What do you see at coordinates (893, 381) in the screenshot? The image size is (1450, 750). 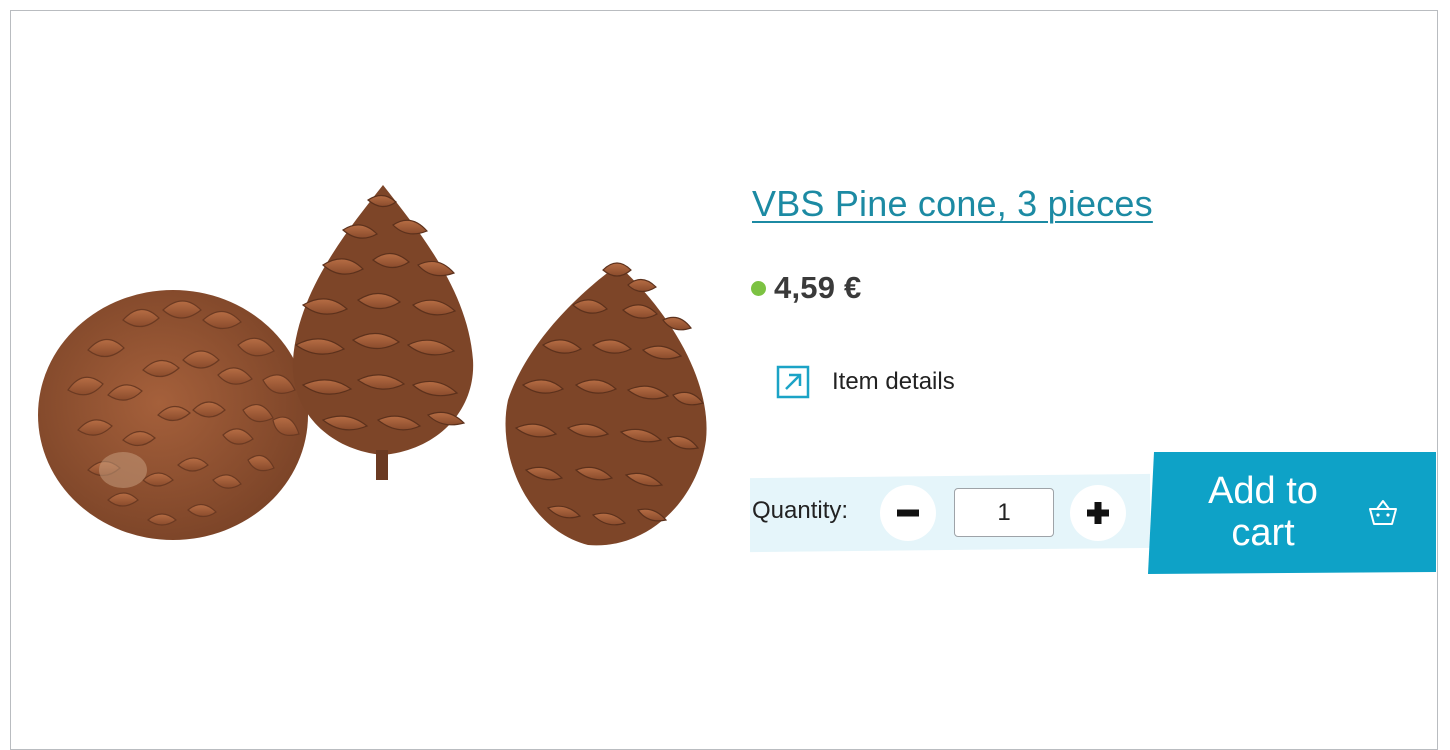 I see `item-details-label: Item details` at bounding box center [893, 381].